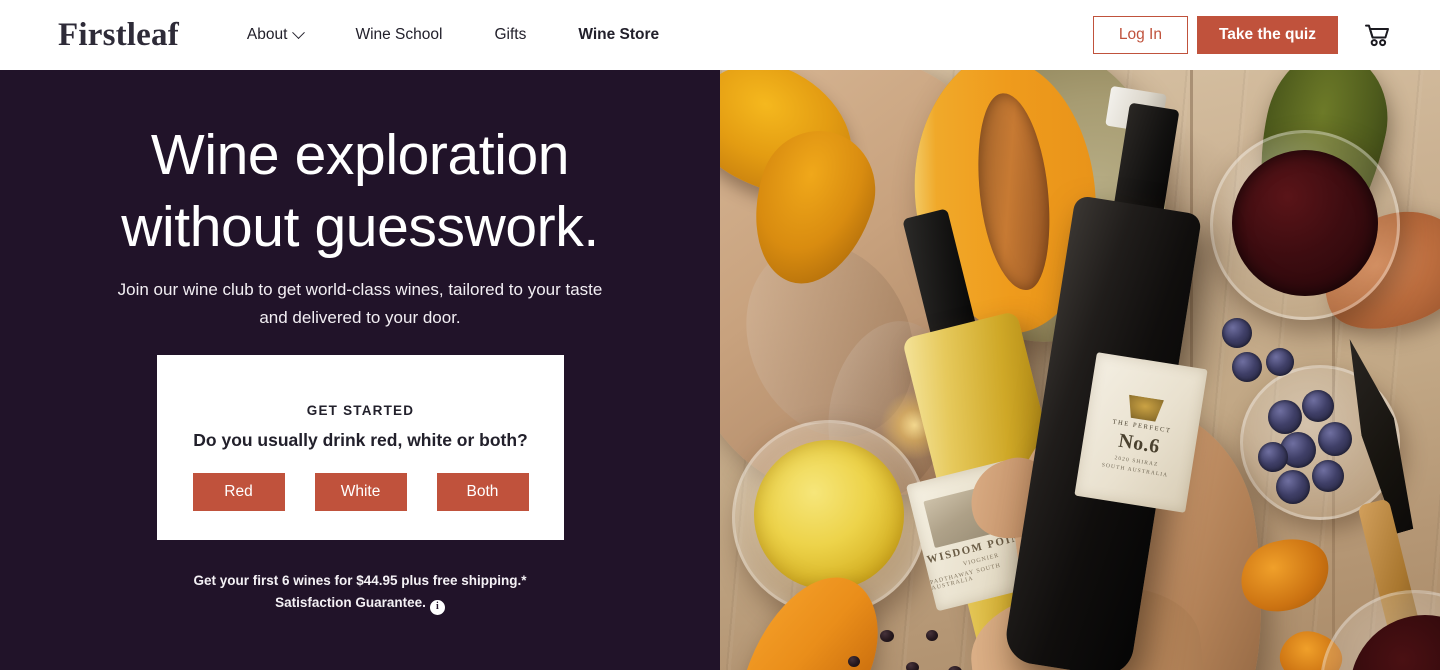 The height and width of the screenshot is (670, 1440). I want to click on header-actions: Log In Take the quiz, so click(1266, 35).